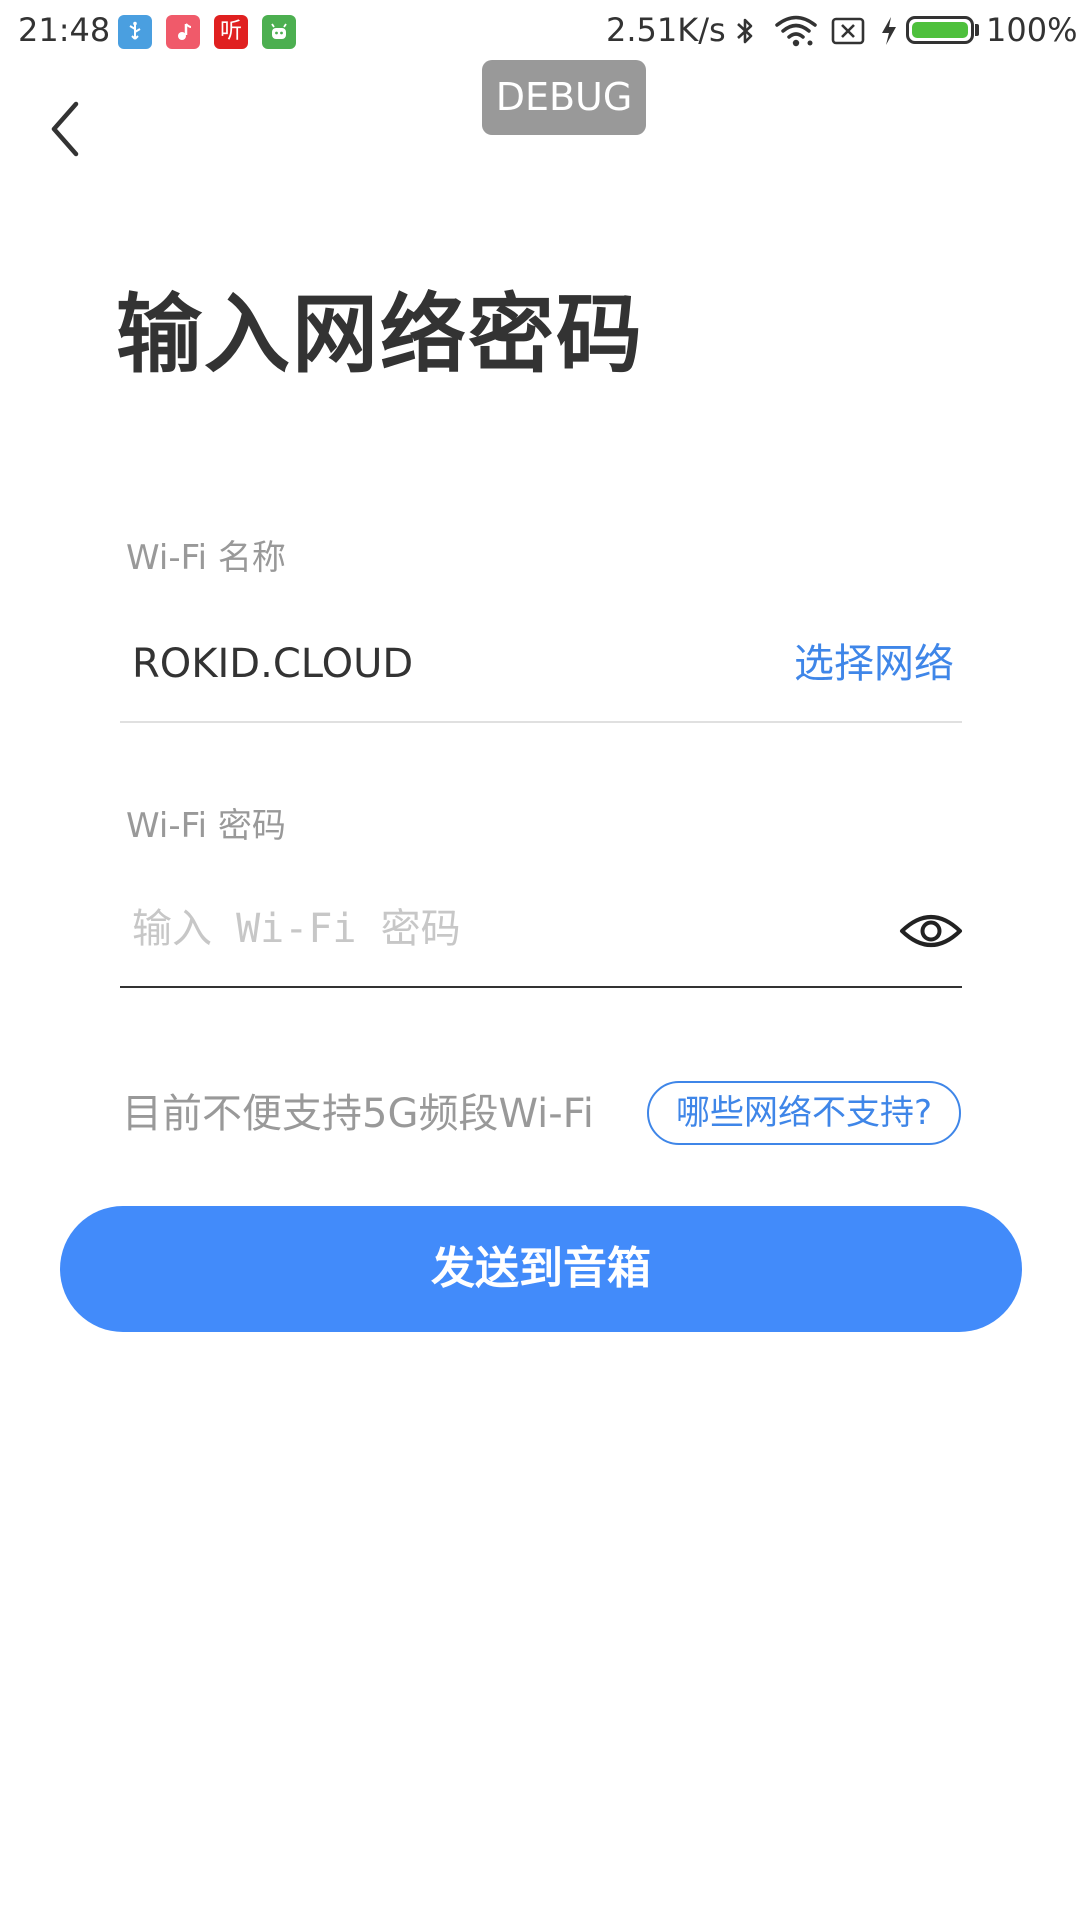  I want to click on password-label: Wi-Fi 密码, so click(206, 826).